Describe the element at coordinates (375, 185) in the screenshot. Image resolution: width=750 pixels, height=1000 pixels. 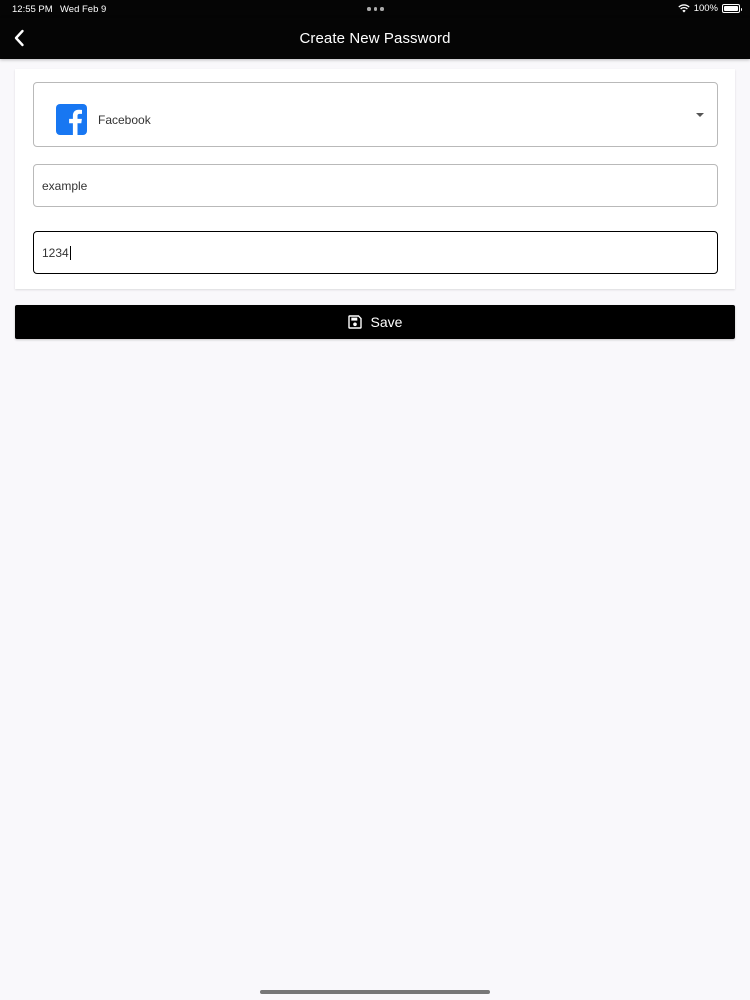
I see `username-field: example` at that location.